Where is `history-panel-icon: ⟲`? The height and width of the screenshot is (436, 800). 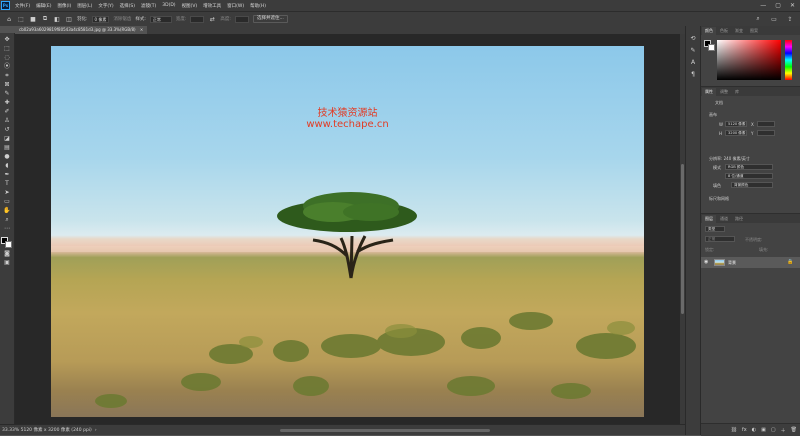 history-panel-icon: ⟲ is located at coordinates (693, 38).